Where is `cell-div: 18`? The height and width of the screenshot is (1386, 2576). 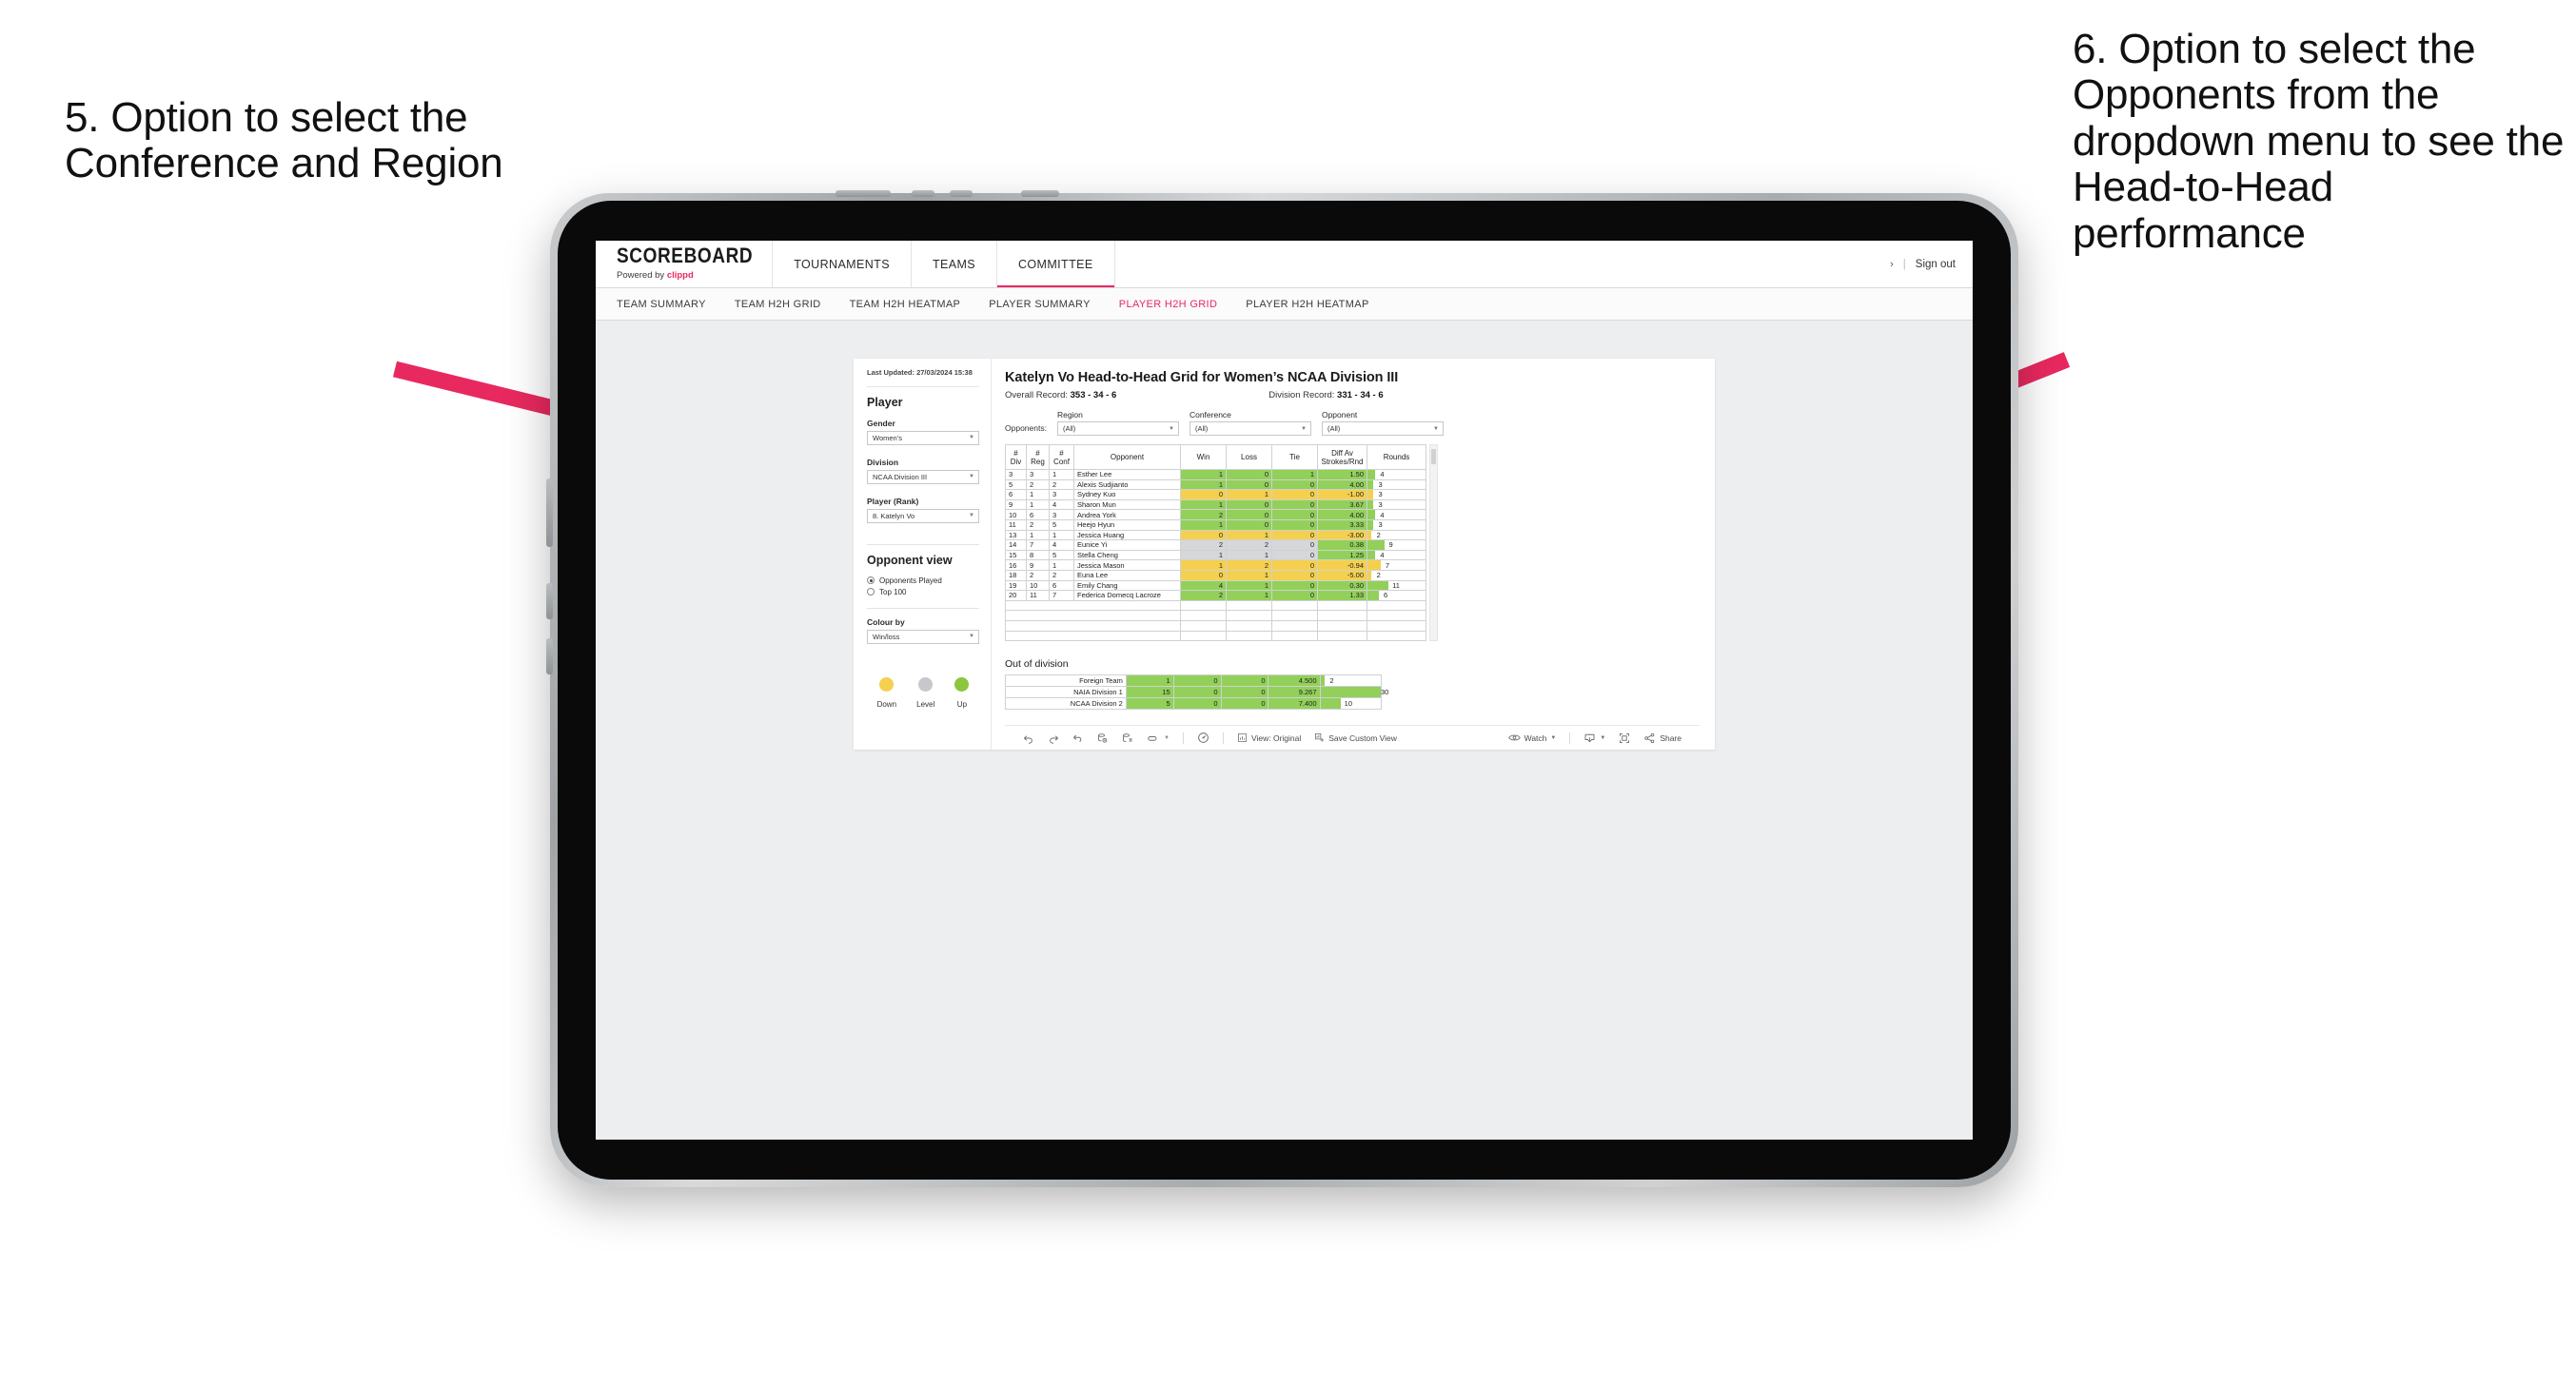
cell-div: 18 is located at coordinates (1016, 575).